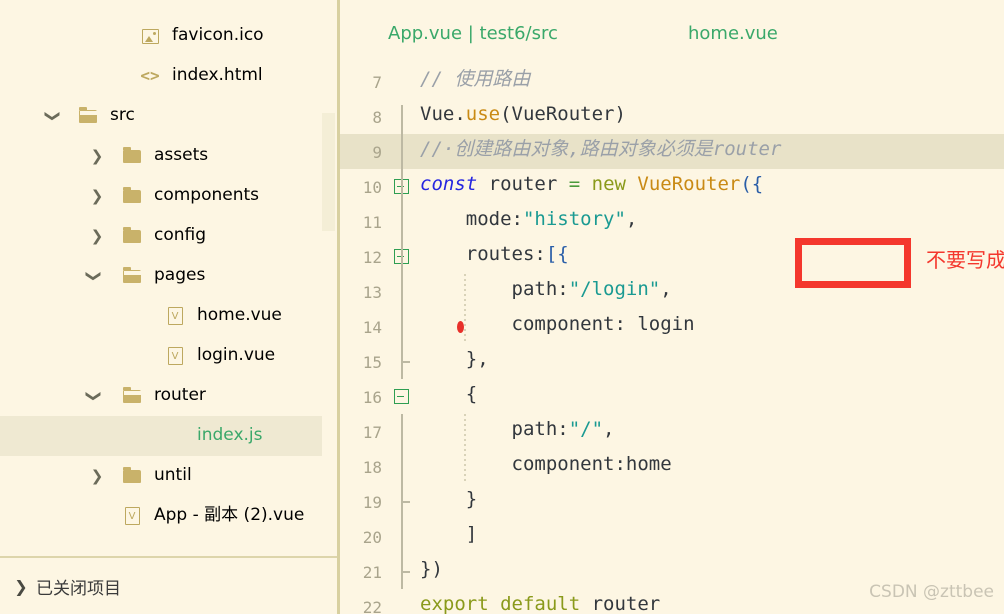 The height and width of the screenshot is (614, 1004). Describe the element at coordinates (372, 502) in the screenshot. I see `line-number: 19` at that location.